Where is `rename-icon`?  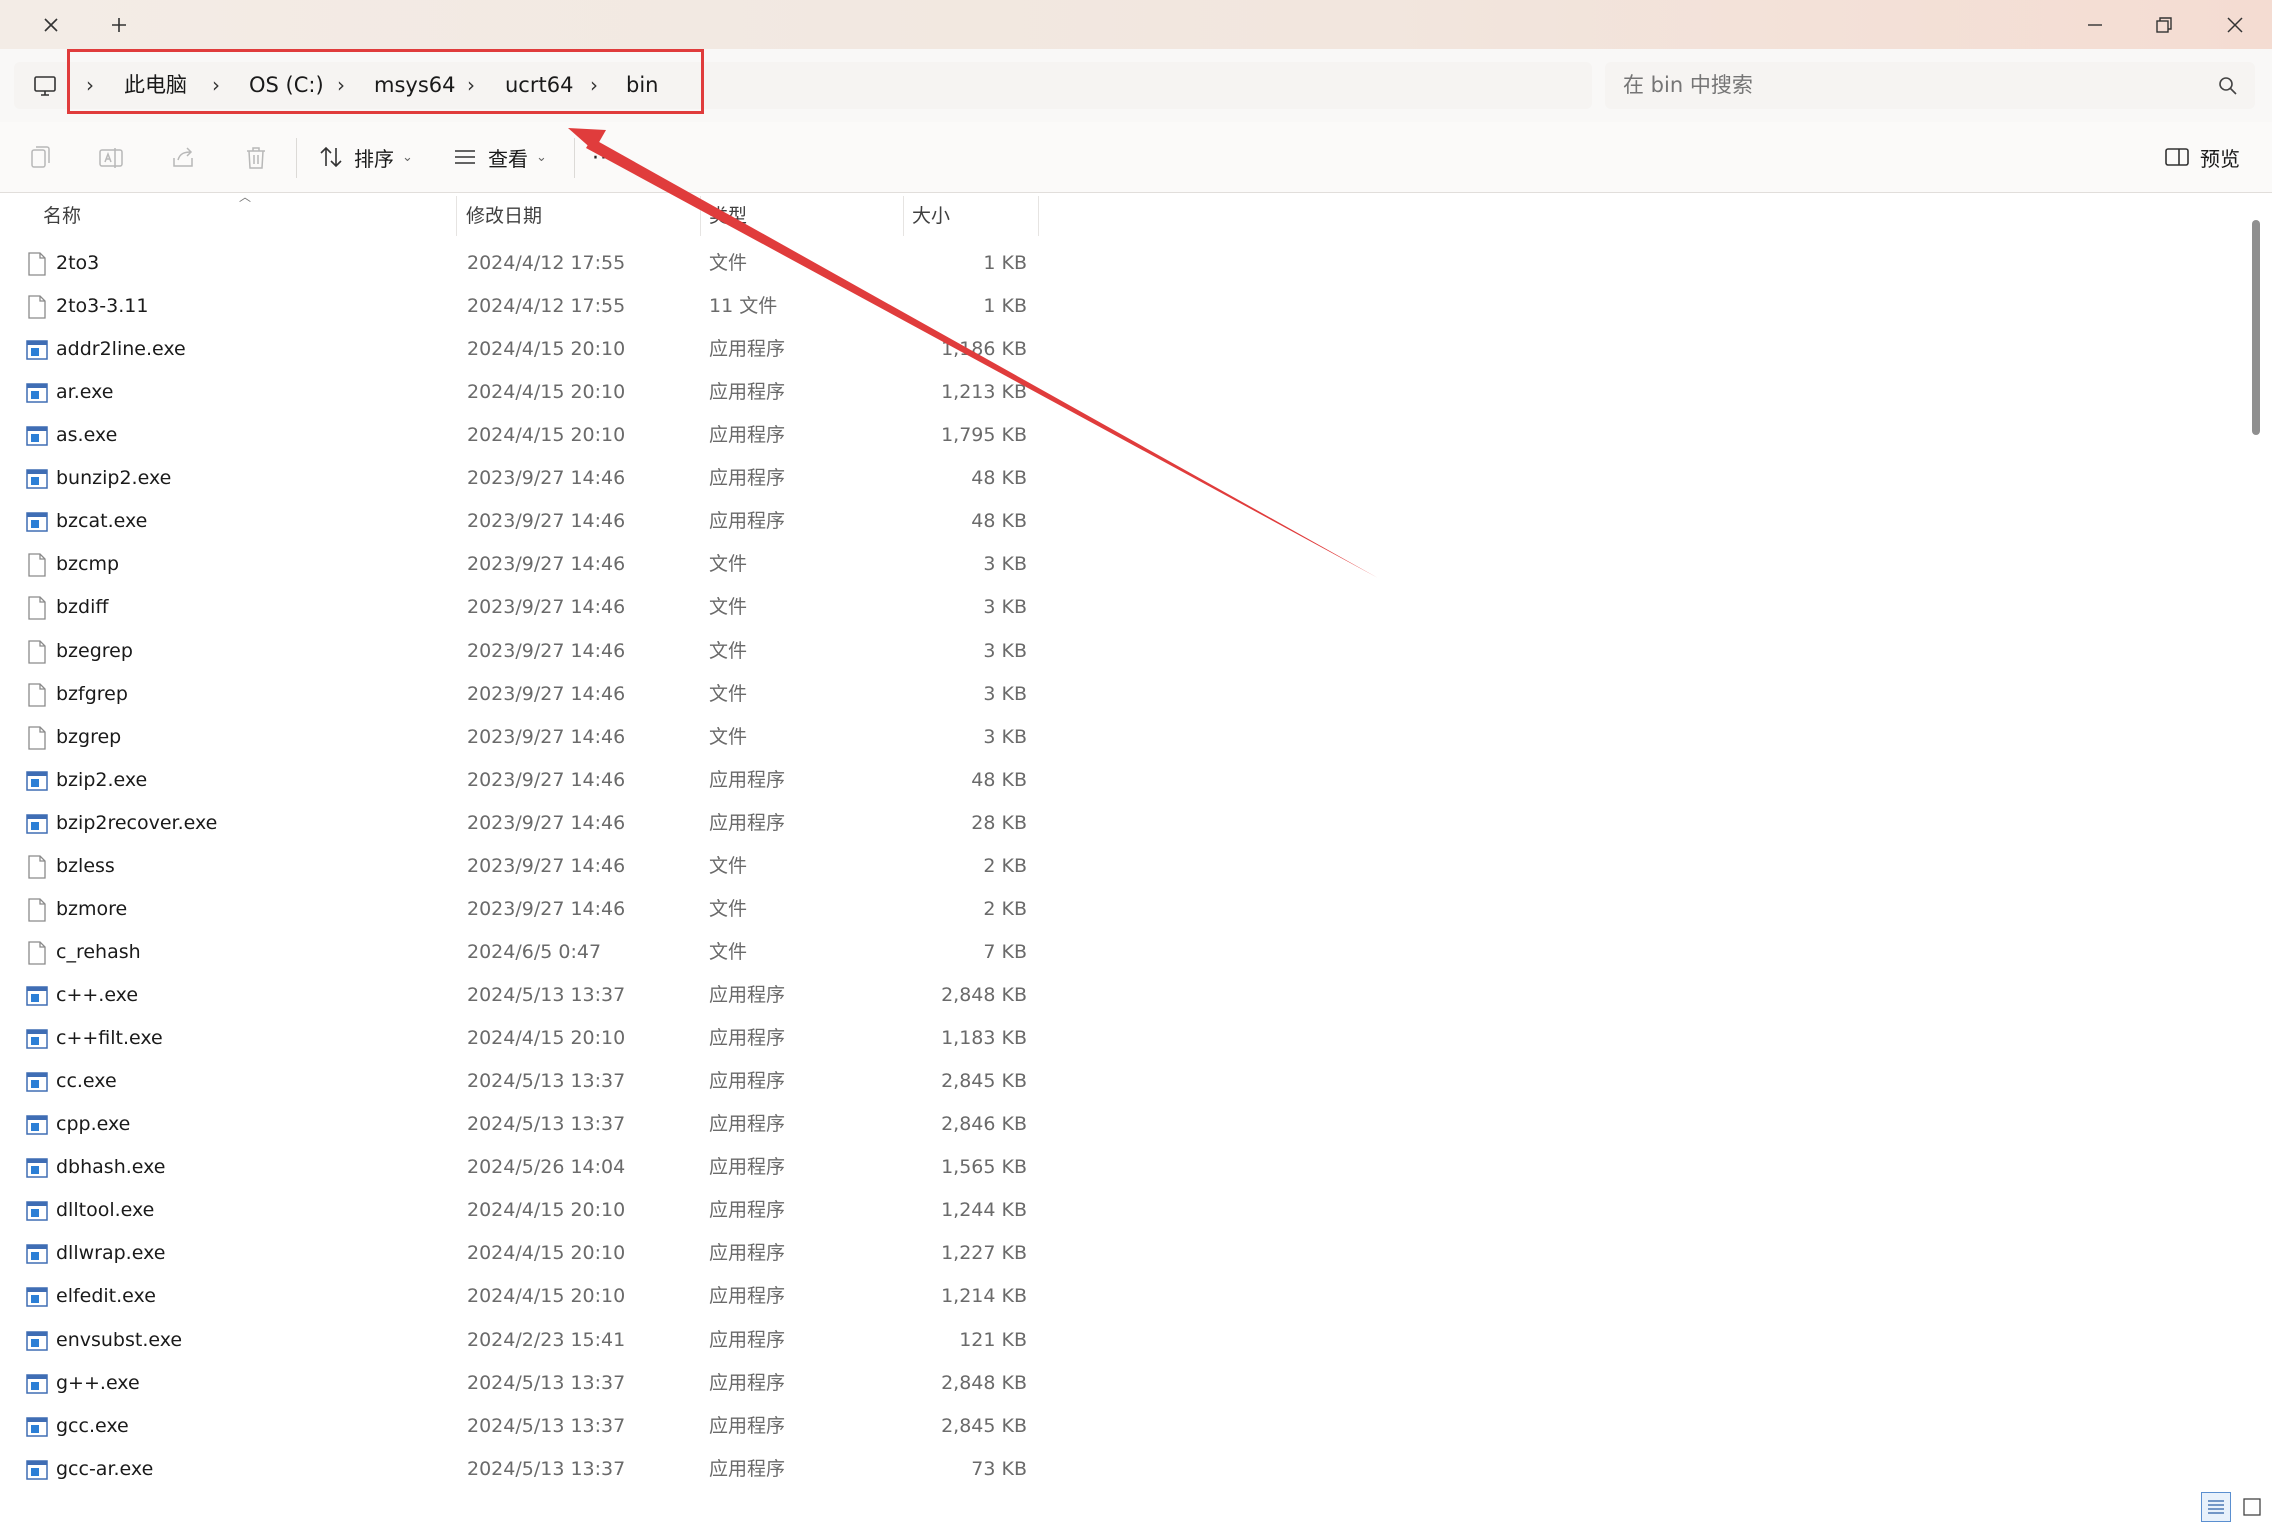
rename-icon is located at coordinates (111, 158).